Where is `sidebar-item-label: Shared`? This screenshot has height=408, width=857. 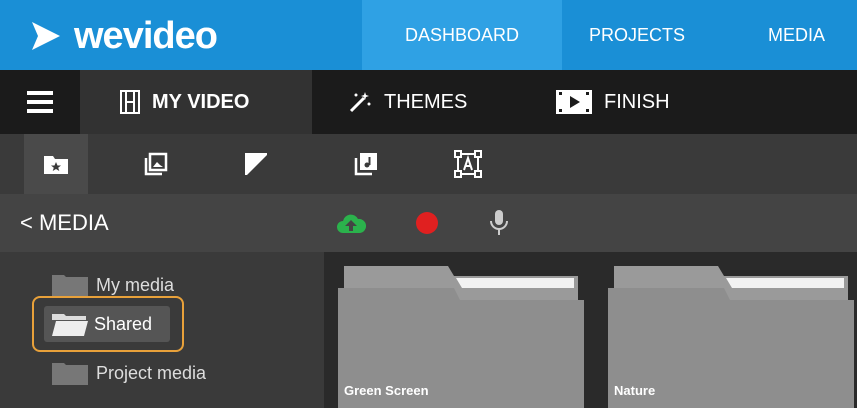 sidebar-item-label: Shared is located at coordinates (123, 323).